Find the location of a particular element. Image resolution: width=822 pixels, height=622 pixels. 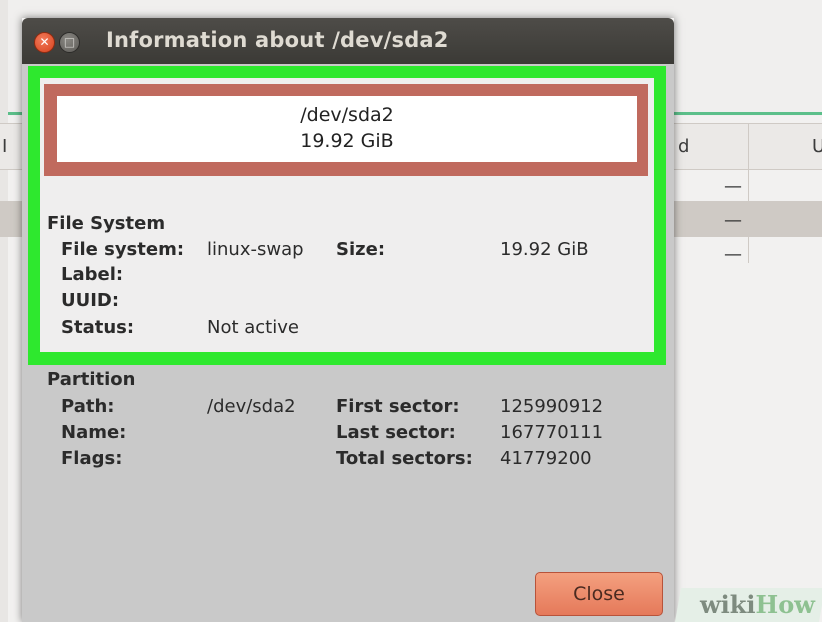

uuid-label: UUID: is located at coordinates (90, 300).